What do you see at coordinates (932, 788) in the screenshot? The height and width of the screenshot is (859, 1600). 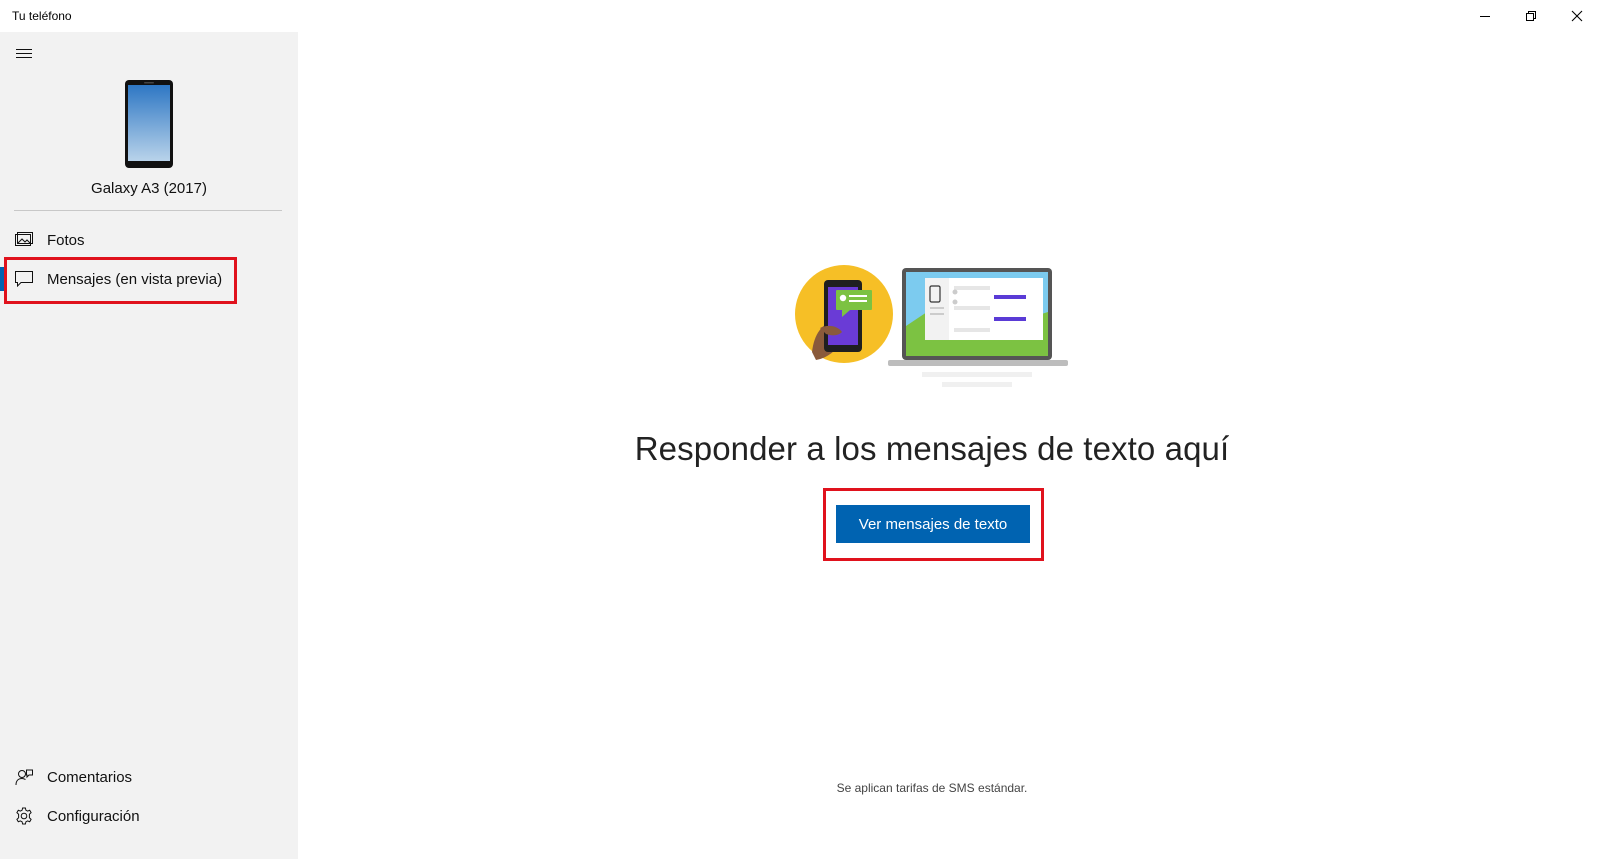 I see `sms-rates-note: Se aplican tarifas de SMS estándar.` at bounding box center [932, 788].